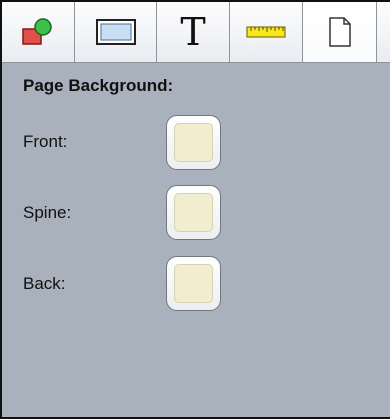  I want to click on ruler-icon, so click(266, 32).